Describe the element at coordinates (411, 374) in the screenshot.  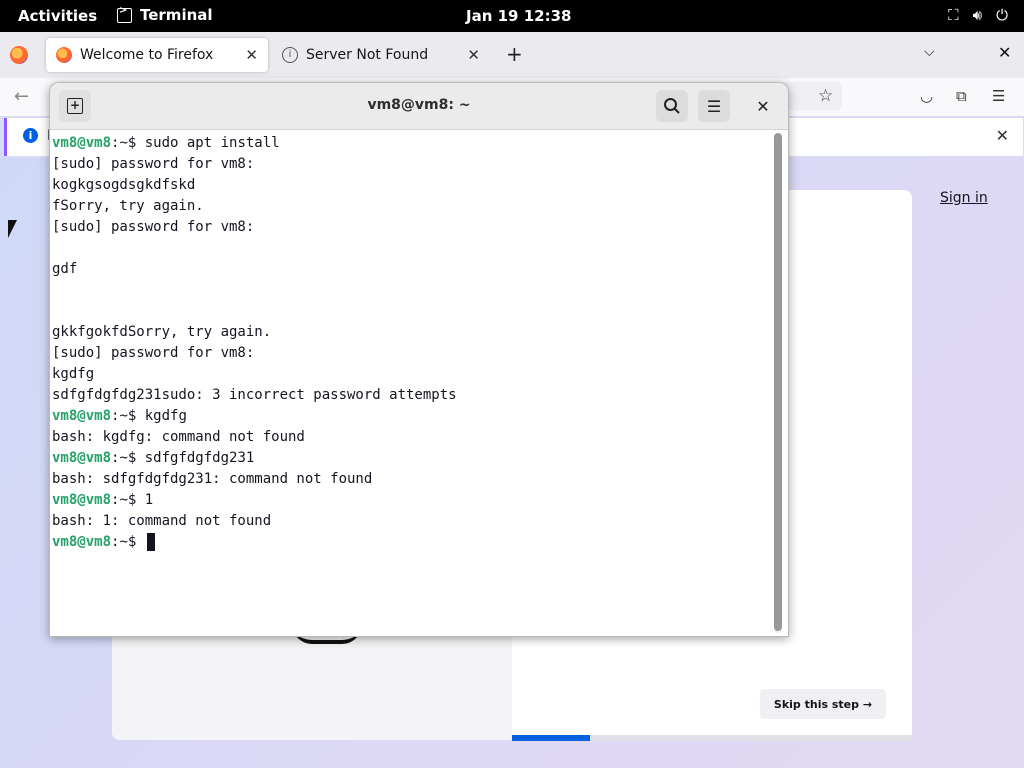
I see `terminal-line: kgdfg` at that location.